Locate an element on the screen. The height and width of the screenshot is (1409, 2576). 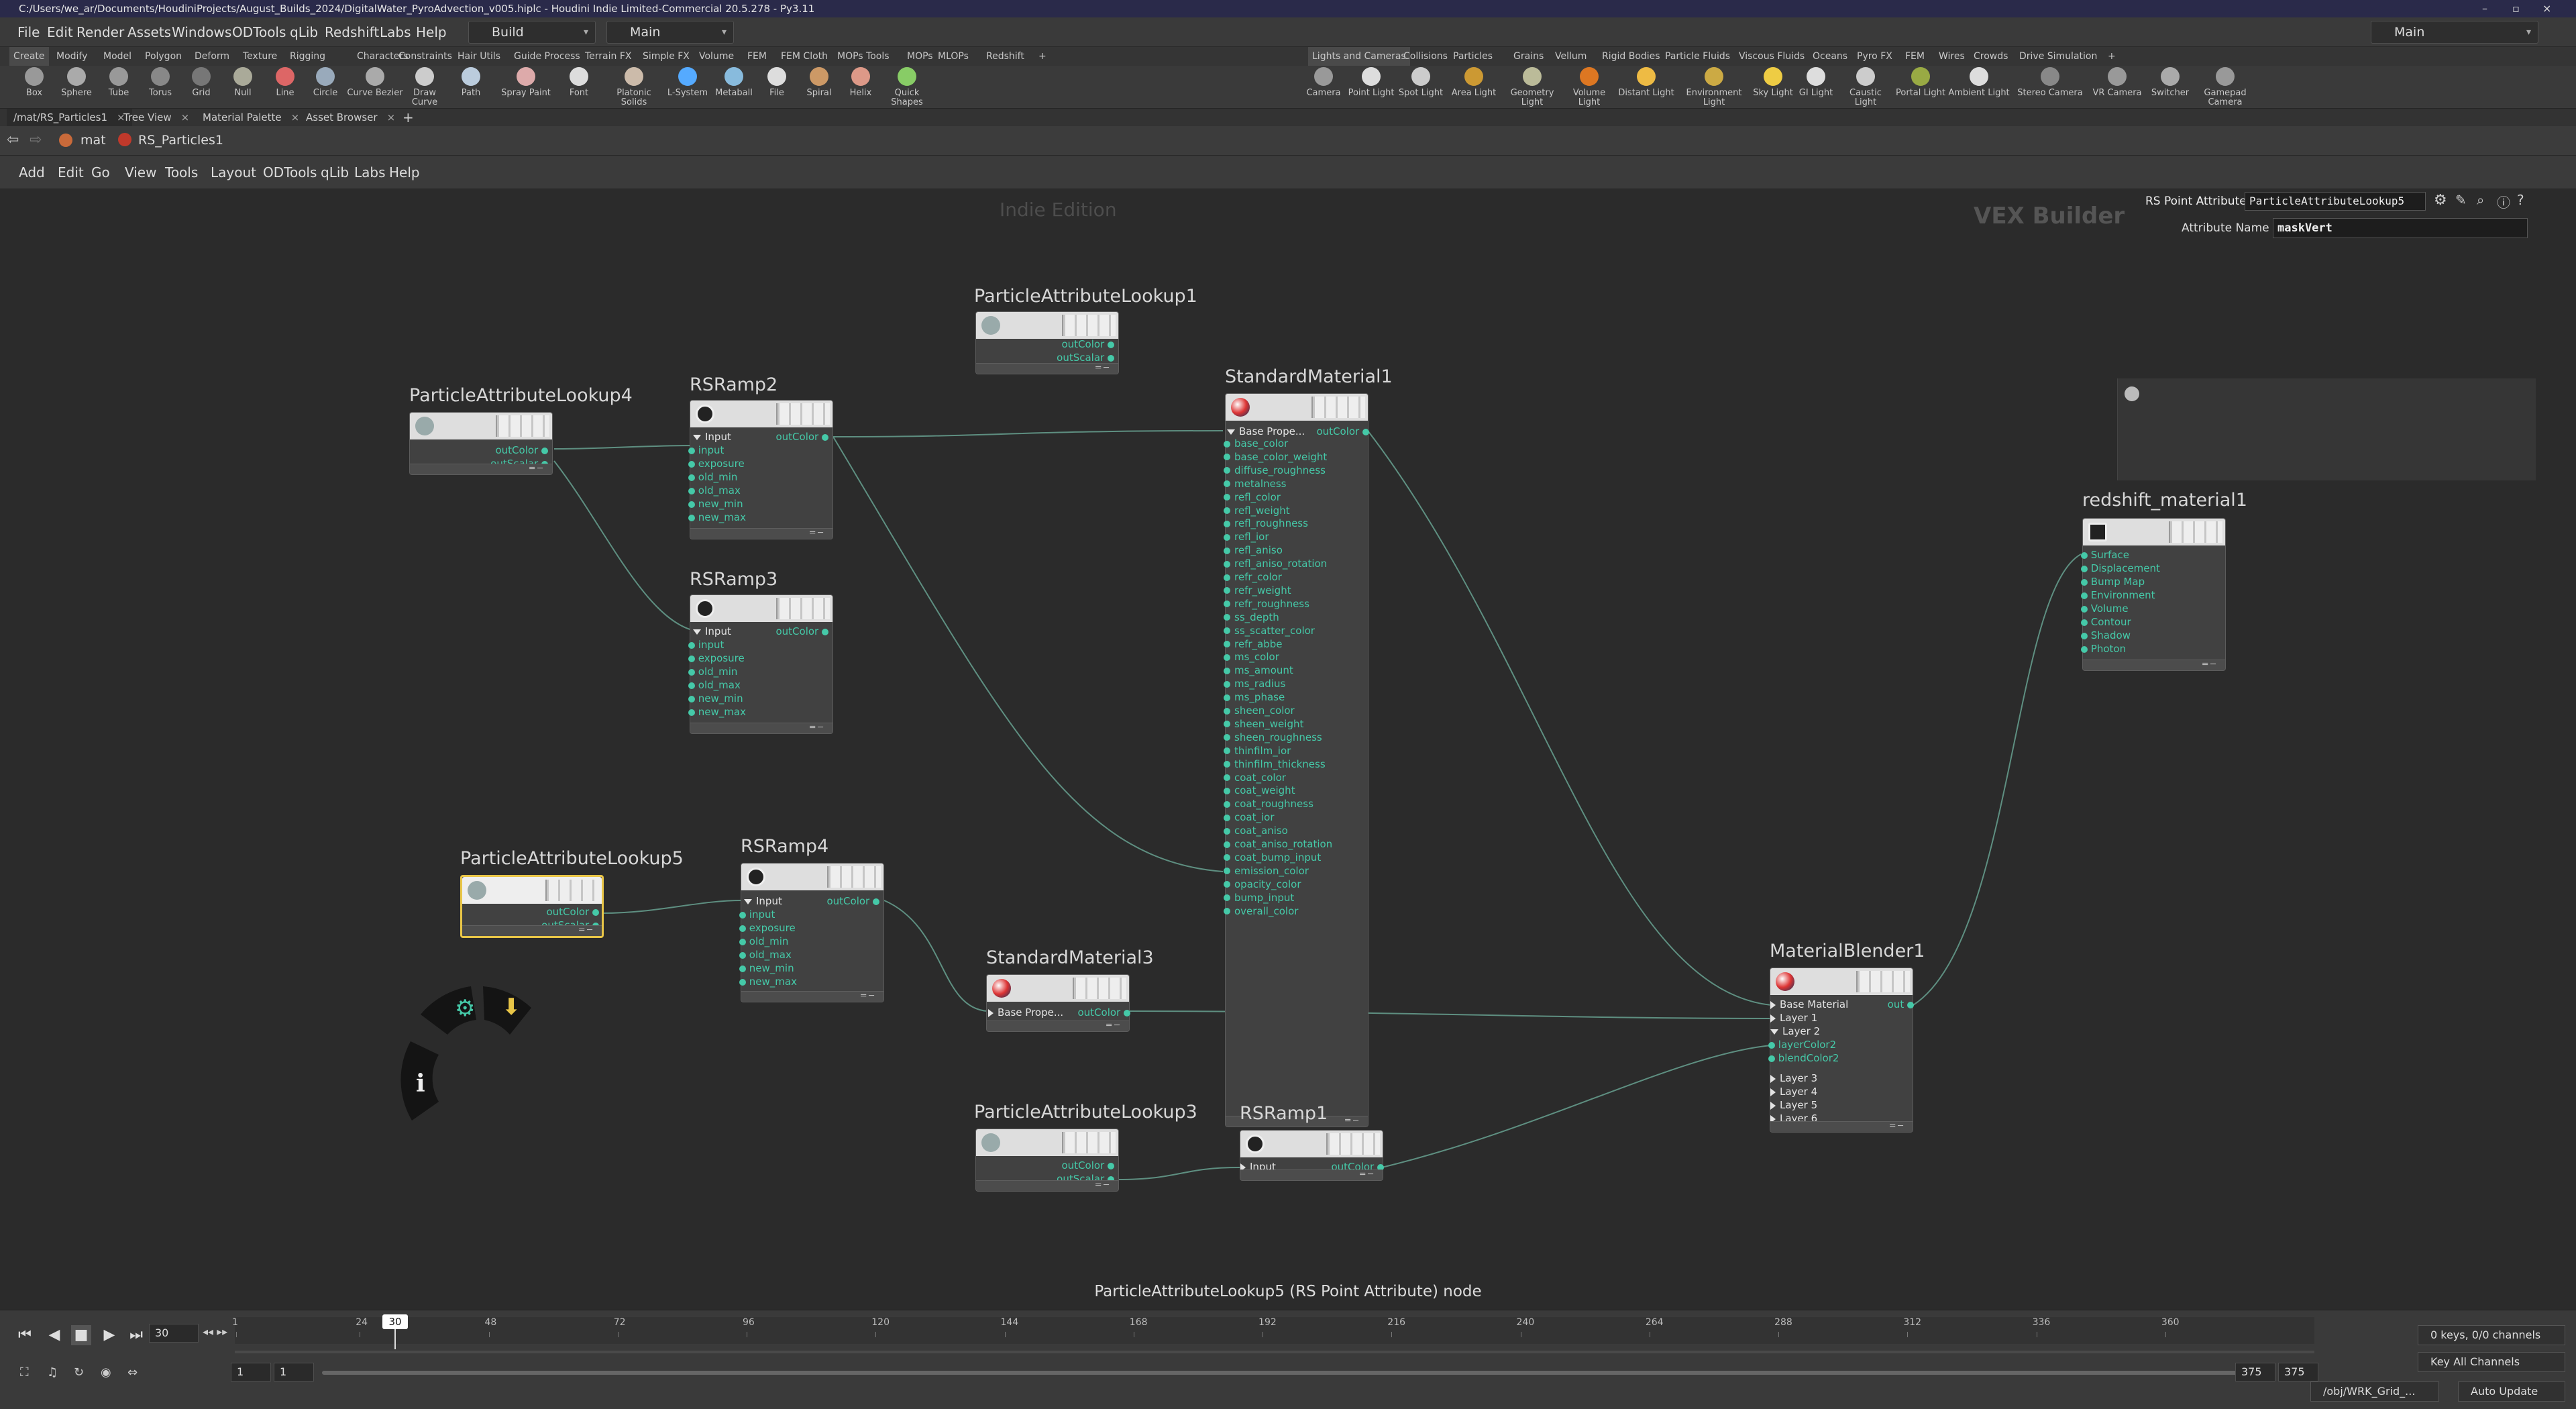
input-port: ms_radius is located at coordinates (1254, 683).